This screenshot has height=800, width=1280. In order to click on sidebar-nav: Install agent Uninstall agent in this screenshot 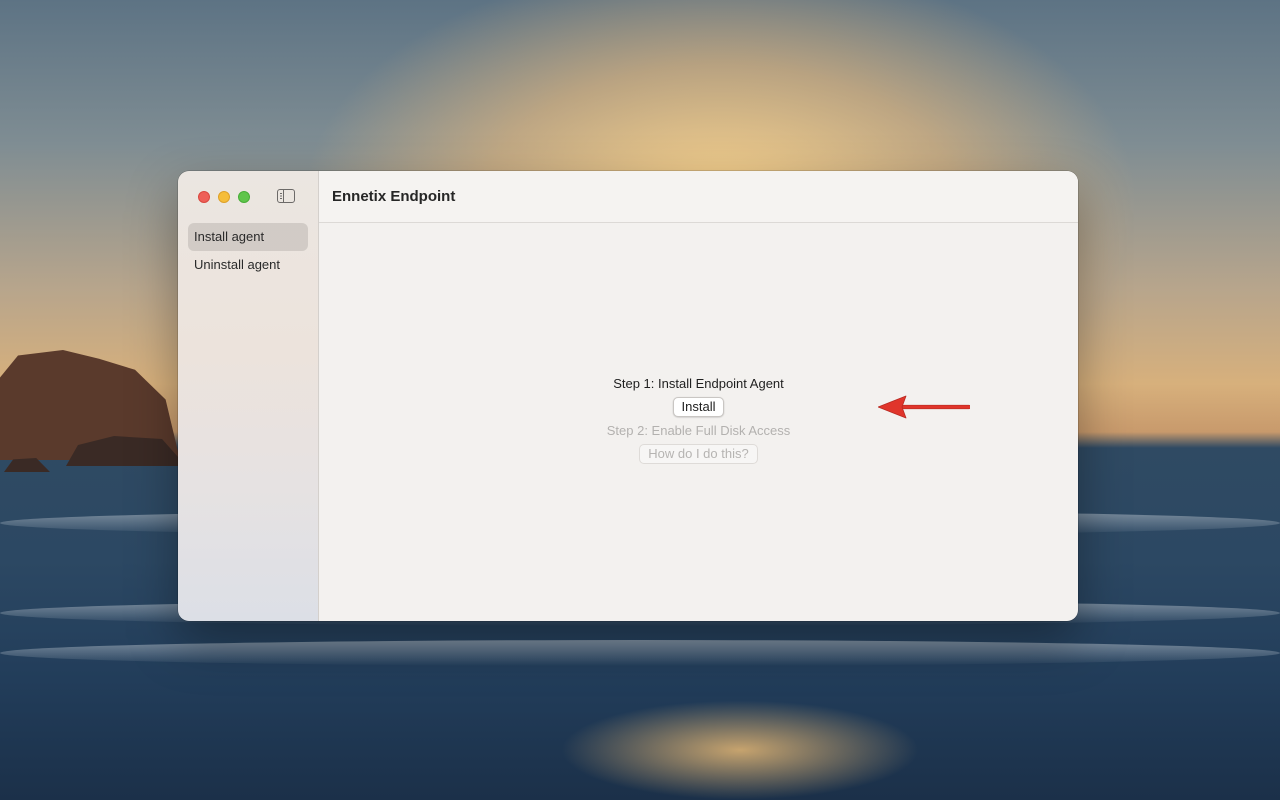, I will do `click(248, 251)`.